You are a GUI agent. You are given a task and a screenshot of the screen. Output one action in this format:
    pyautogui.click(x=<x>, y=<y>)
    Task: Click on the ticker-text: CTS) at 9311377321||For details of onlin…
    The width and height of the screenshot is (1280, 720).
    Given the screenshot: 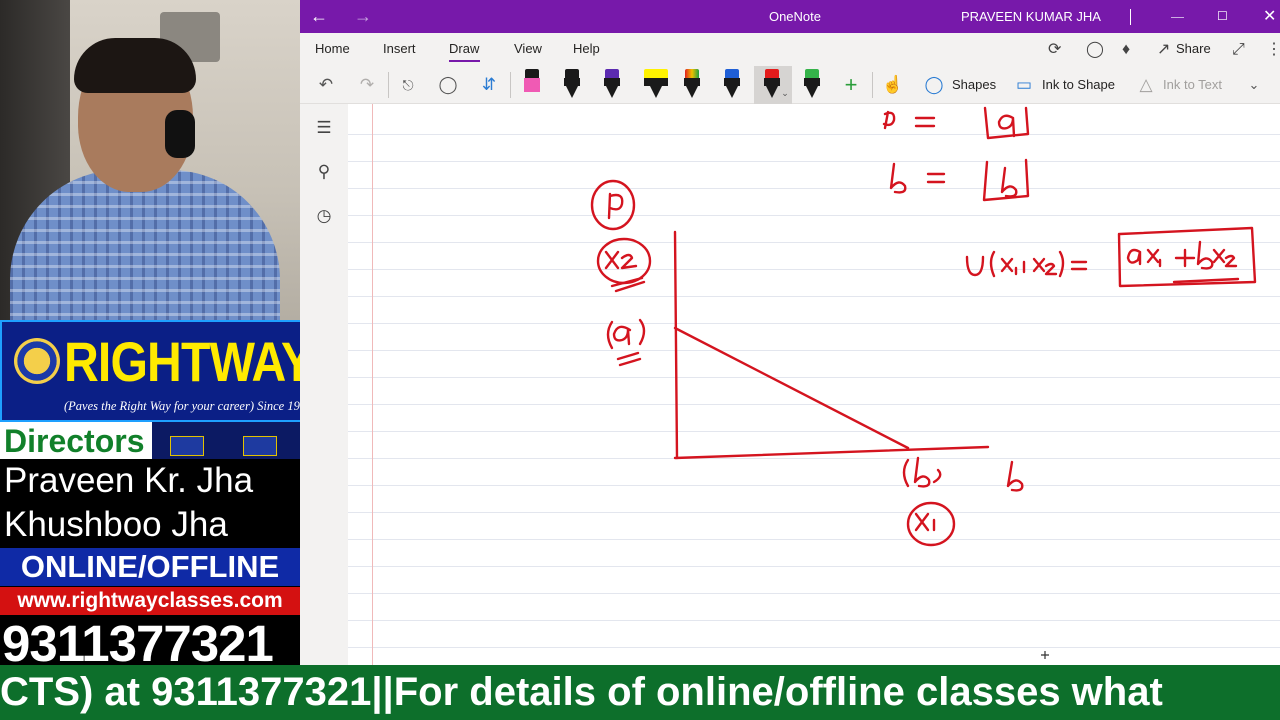 What is the action you would take?
    pyautogui.click(x=581, y=692)
    